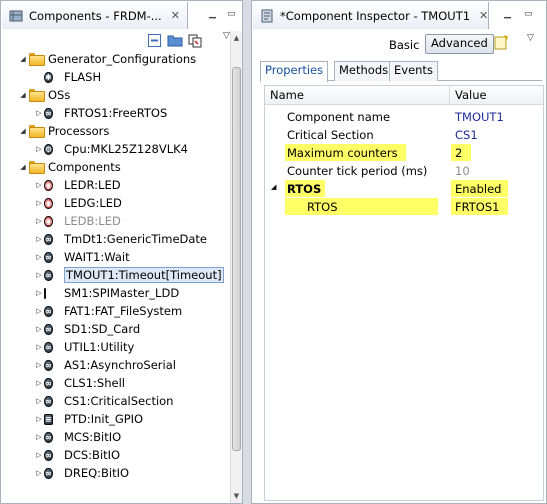 The width and height of the screenshot is (547, 504). What do you see at coordinates (294, 71) in the screenshot?
I see `tab-properties: Properties` at bounding box center [294, 71].